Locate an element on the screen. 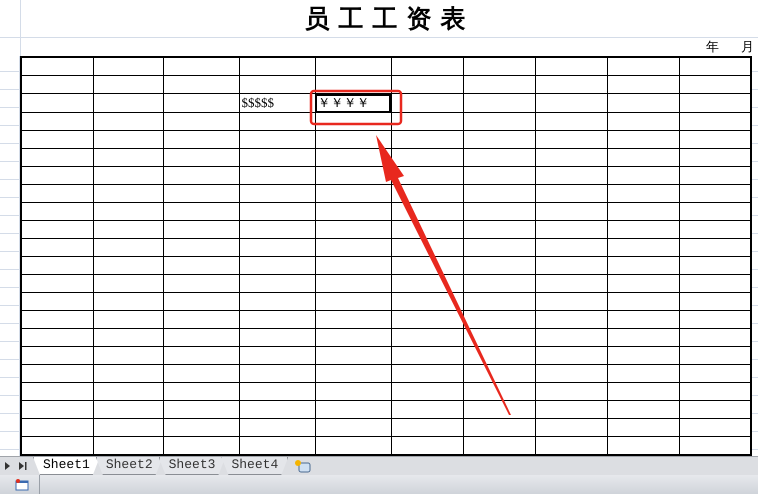  new-sheet-icon is located at coordinates (303, 466).